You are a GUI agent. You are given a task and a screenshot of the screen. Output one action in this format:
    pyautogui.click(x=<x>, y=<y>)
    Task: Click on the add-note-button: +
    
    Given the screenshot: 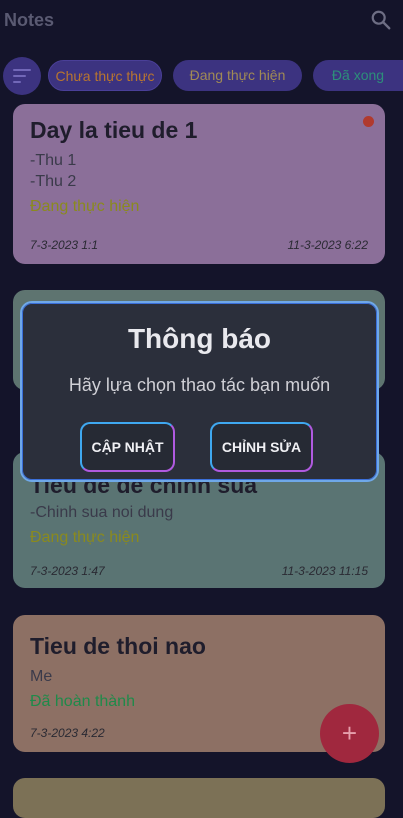 What is the action you would take?
    pyautogui.click(x=349, y=733)
    